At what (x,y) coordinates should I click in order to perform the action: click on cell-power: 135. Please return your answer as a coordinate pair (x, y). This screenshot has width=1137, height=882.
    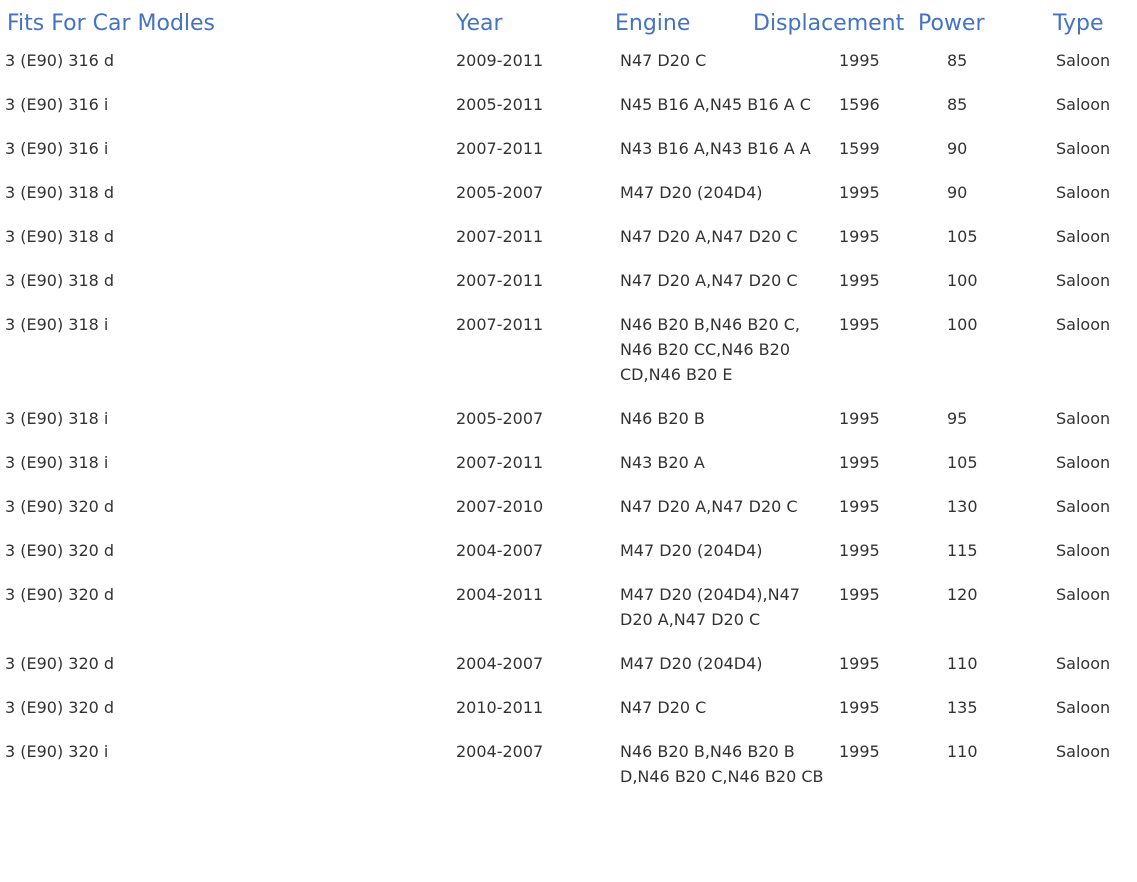
    Looking at the image, I should click on (962, 707).